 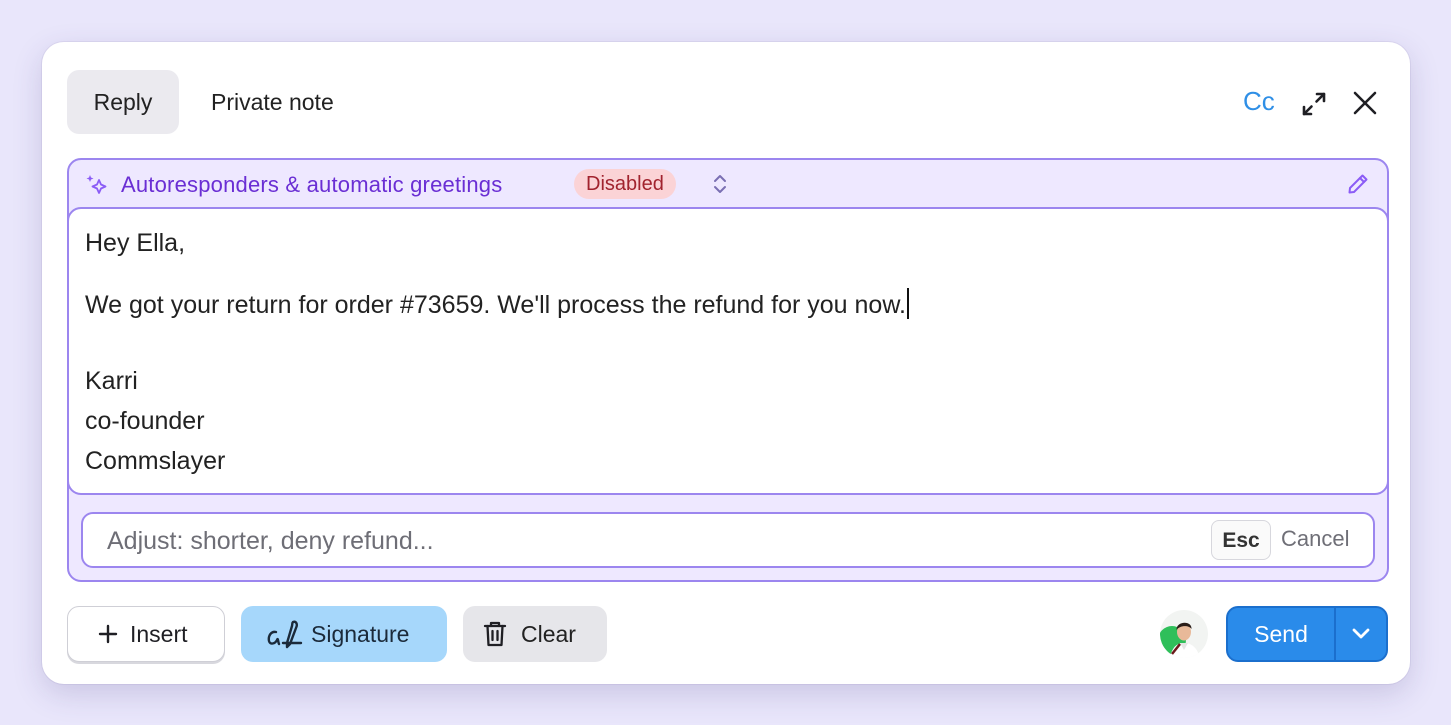 What do you see at coordinates (1281, 634) in the screenshot?
I see `send-button: Send` at bounding box center [1281, 634].